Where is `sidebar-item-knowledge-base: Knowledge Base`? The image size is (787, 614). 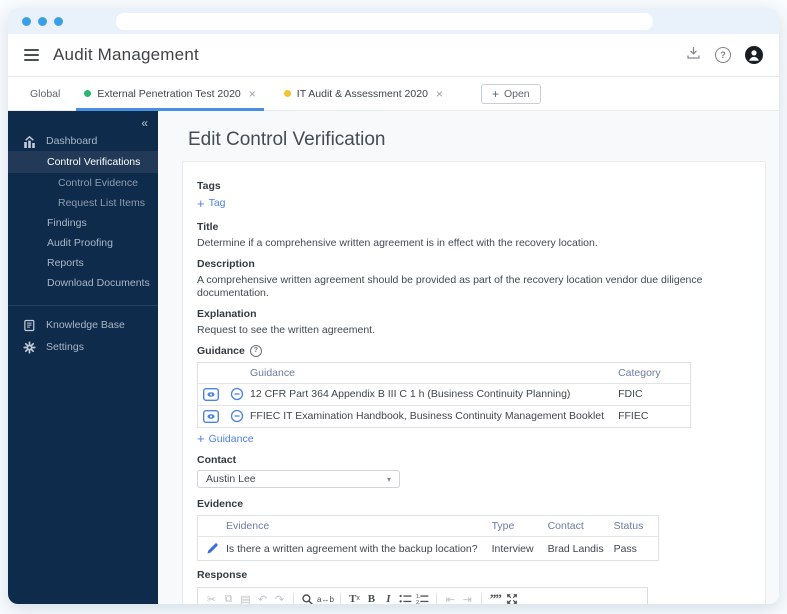
sidebar-item-knowledge-base: Knowledge Base is located at coordinates (83, 325).